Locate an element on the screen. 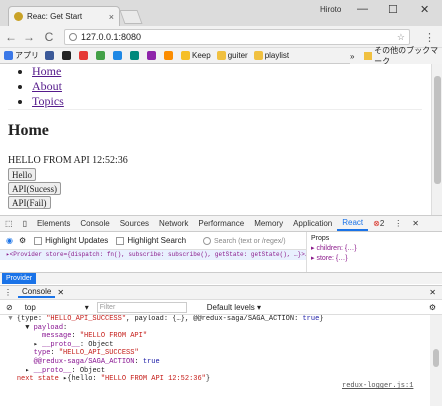 This screenshot has width=442, height=406. error-badge: ⊗2 is located at coordinates (378, 223).